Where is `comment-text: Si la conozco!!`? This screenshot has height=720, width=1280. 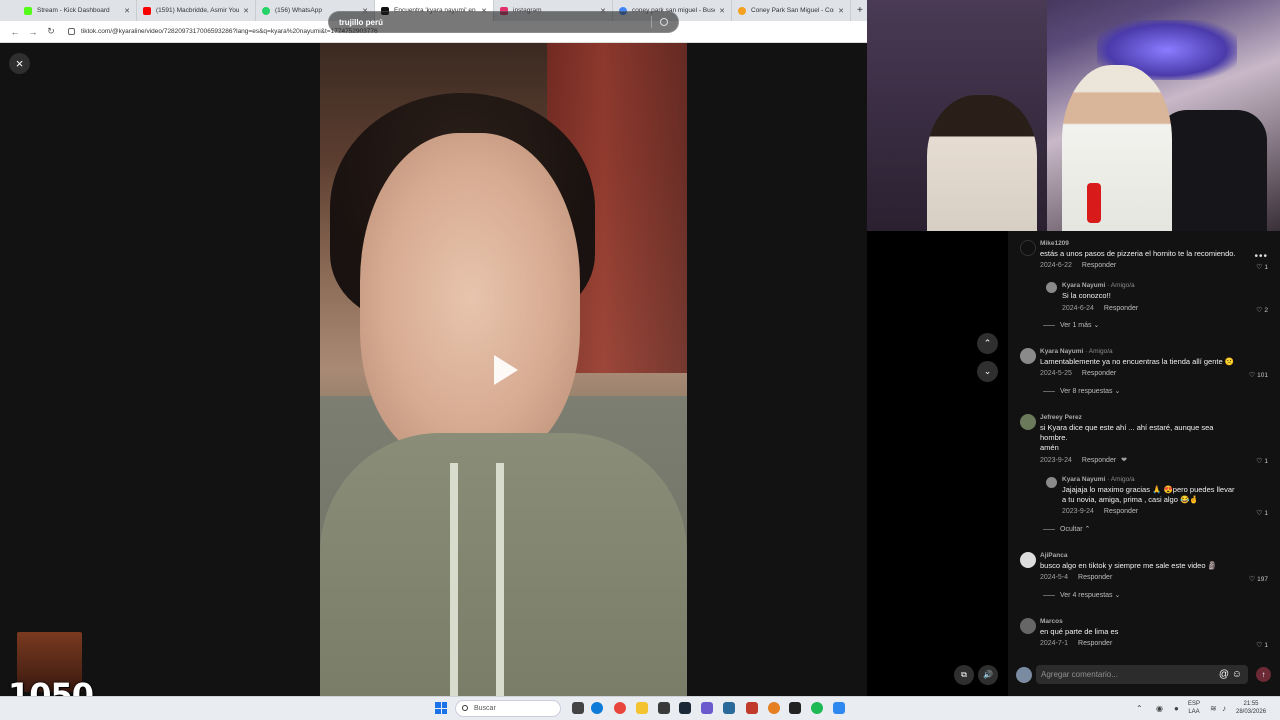 comment-text: Si la conozco!! is located at coordinates (1086, 295).